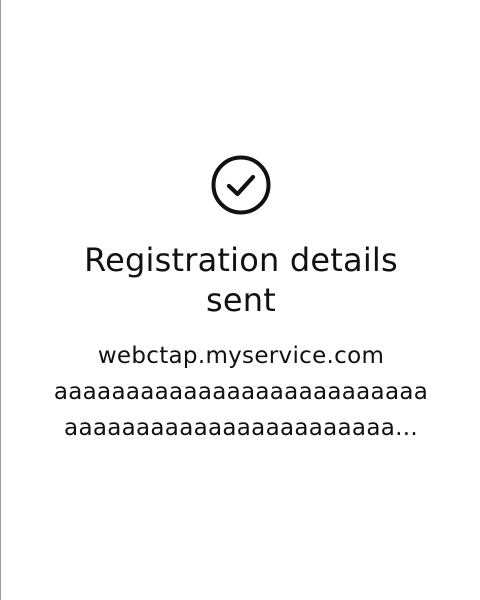  What do you see at coordinates (241, 185) in the screenshot?
I see `check-circle-icon` at bounding box center [241, 185].